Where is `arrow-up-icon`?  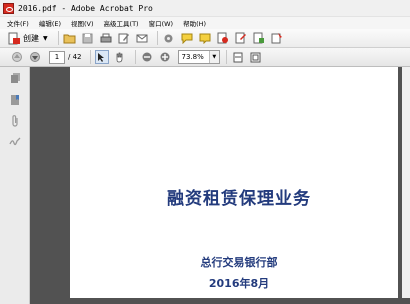 arrow-up-icon is located at coordinates (17, 57).